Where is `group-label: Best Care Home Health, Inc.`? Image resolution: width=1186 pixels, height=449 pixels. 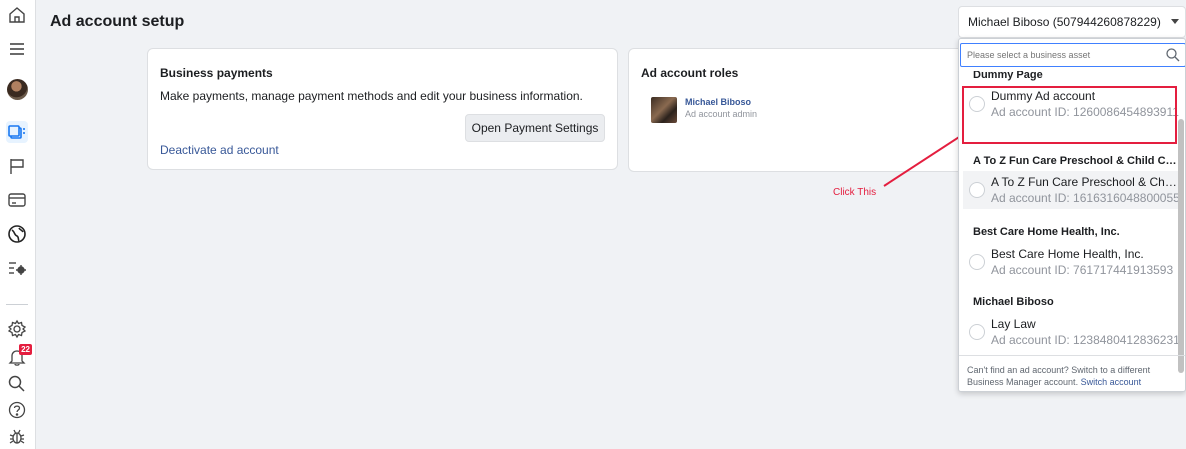 group-label: Best Care Home Health, Inc. is located at coordinates (1046, 232).